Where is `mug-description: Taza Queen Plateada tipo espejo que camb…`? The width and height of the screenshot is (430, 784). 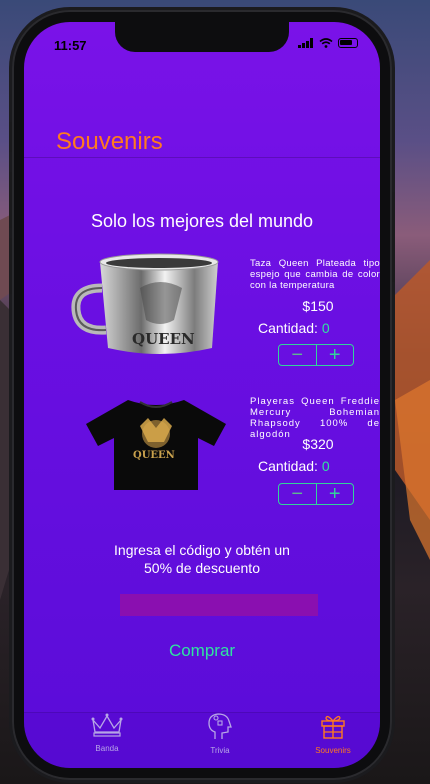
mug-description: Taza Queen Plateada tipo espejo que camb… is located at coordinates (315, 274).